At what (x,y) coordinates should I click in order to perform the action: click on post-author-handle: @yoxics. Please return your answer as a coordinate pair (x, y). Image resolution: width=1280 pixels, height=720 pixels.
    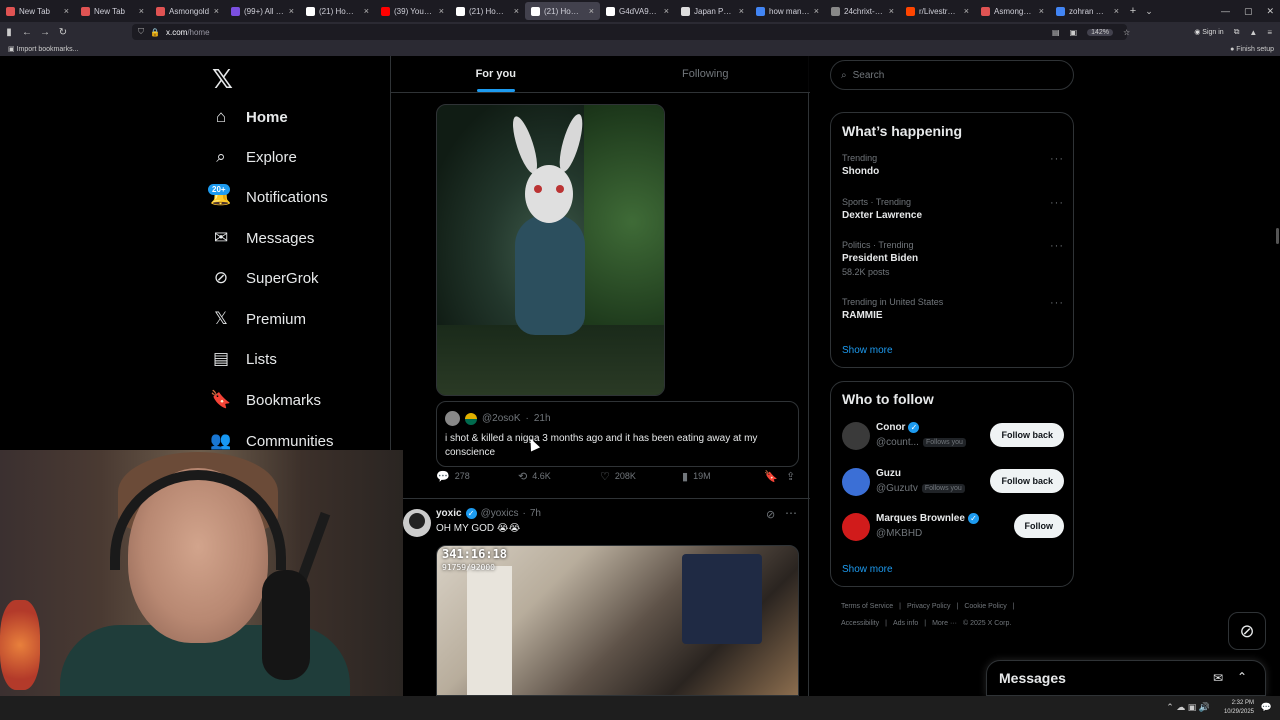
    Looking at the image, I should click on (500, 513).